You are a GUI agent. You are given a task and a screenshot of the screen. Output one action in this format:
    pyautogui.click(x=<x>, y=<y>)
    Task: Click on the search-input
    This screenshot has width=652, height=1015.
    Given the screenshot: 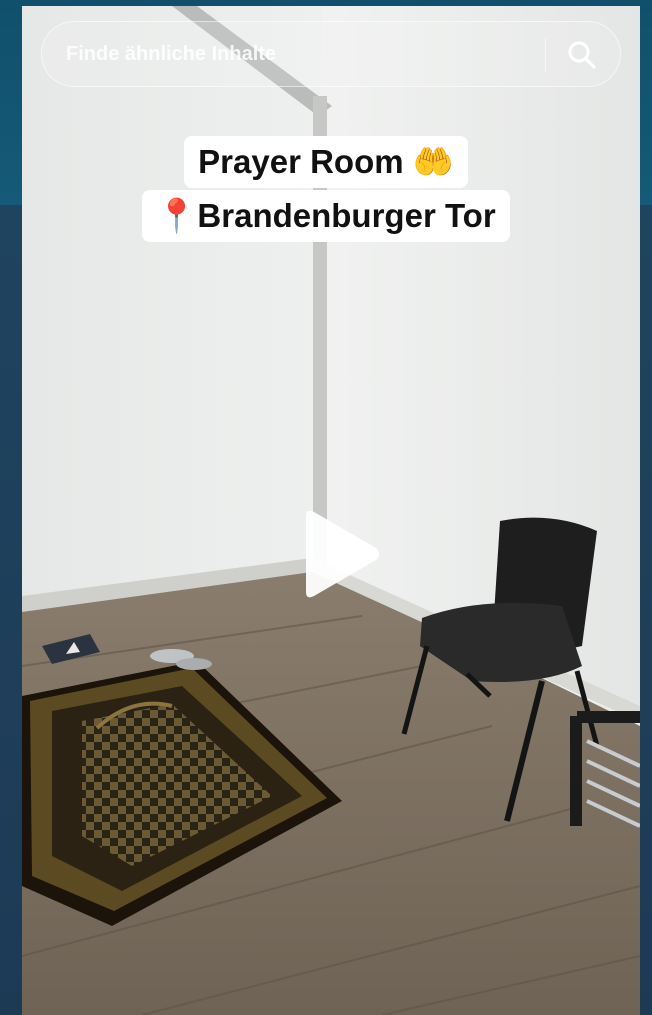 What is the action you would take?
    pyautogui.click(x=301, y=54)
    